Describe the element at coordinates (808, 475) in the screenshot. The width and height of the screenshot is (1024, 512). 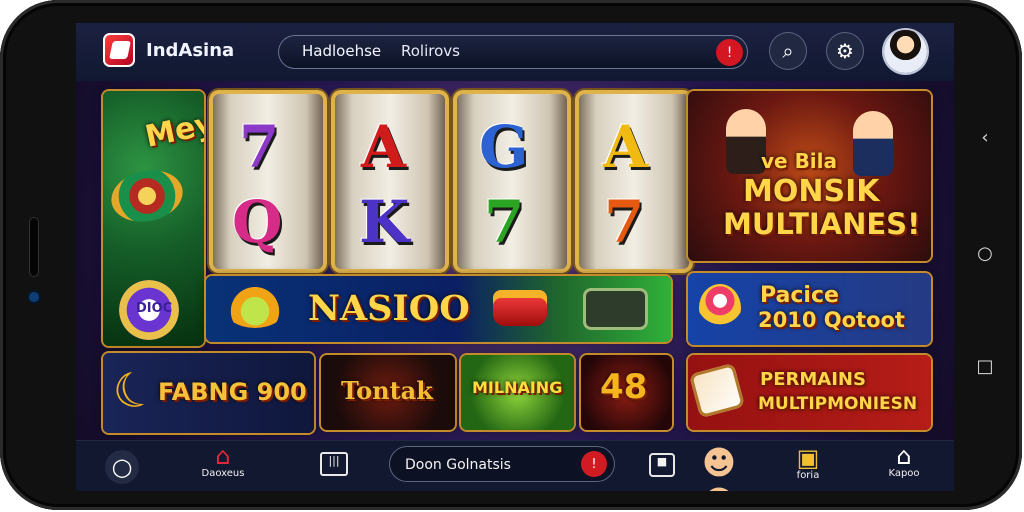
I see `bottom-gift-label: foria` at that location.